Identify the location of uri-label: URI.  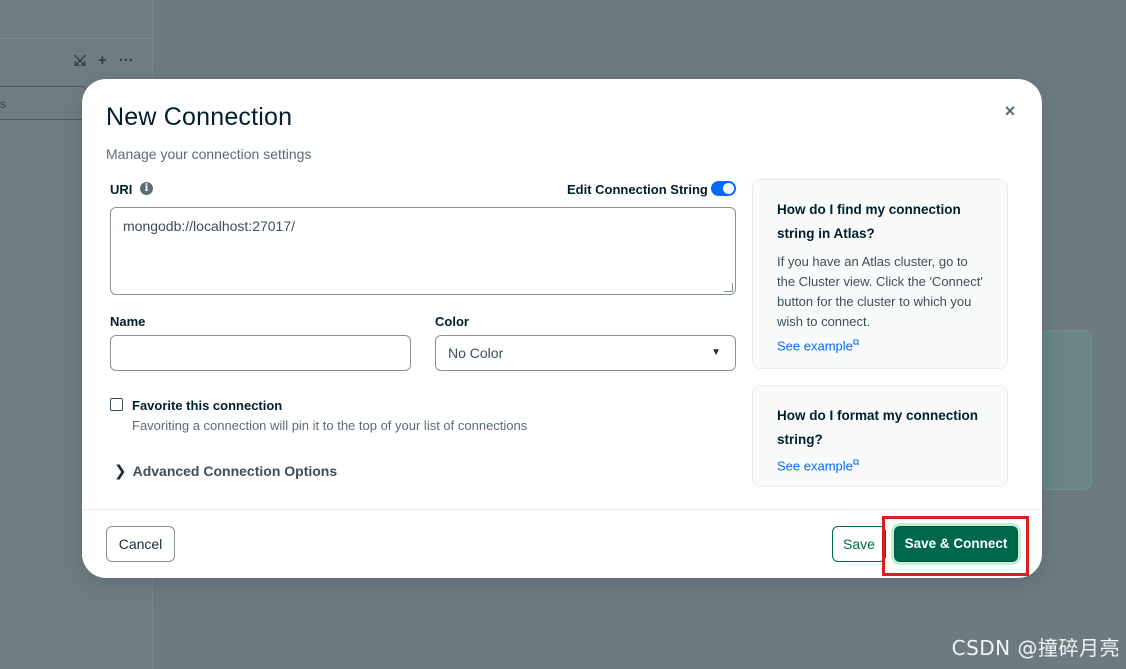
(121, 189).